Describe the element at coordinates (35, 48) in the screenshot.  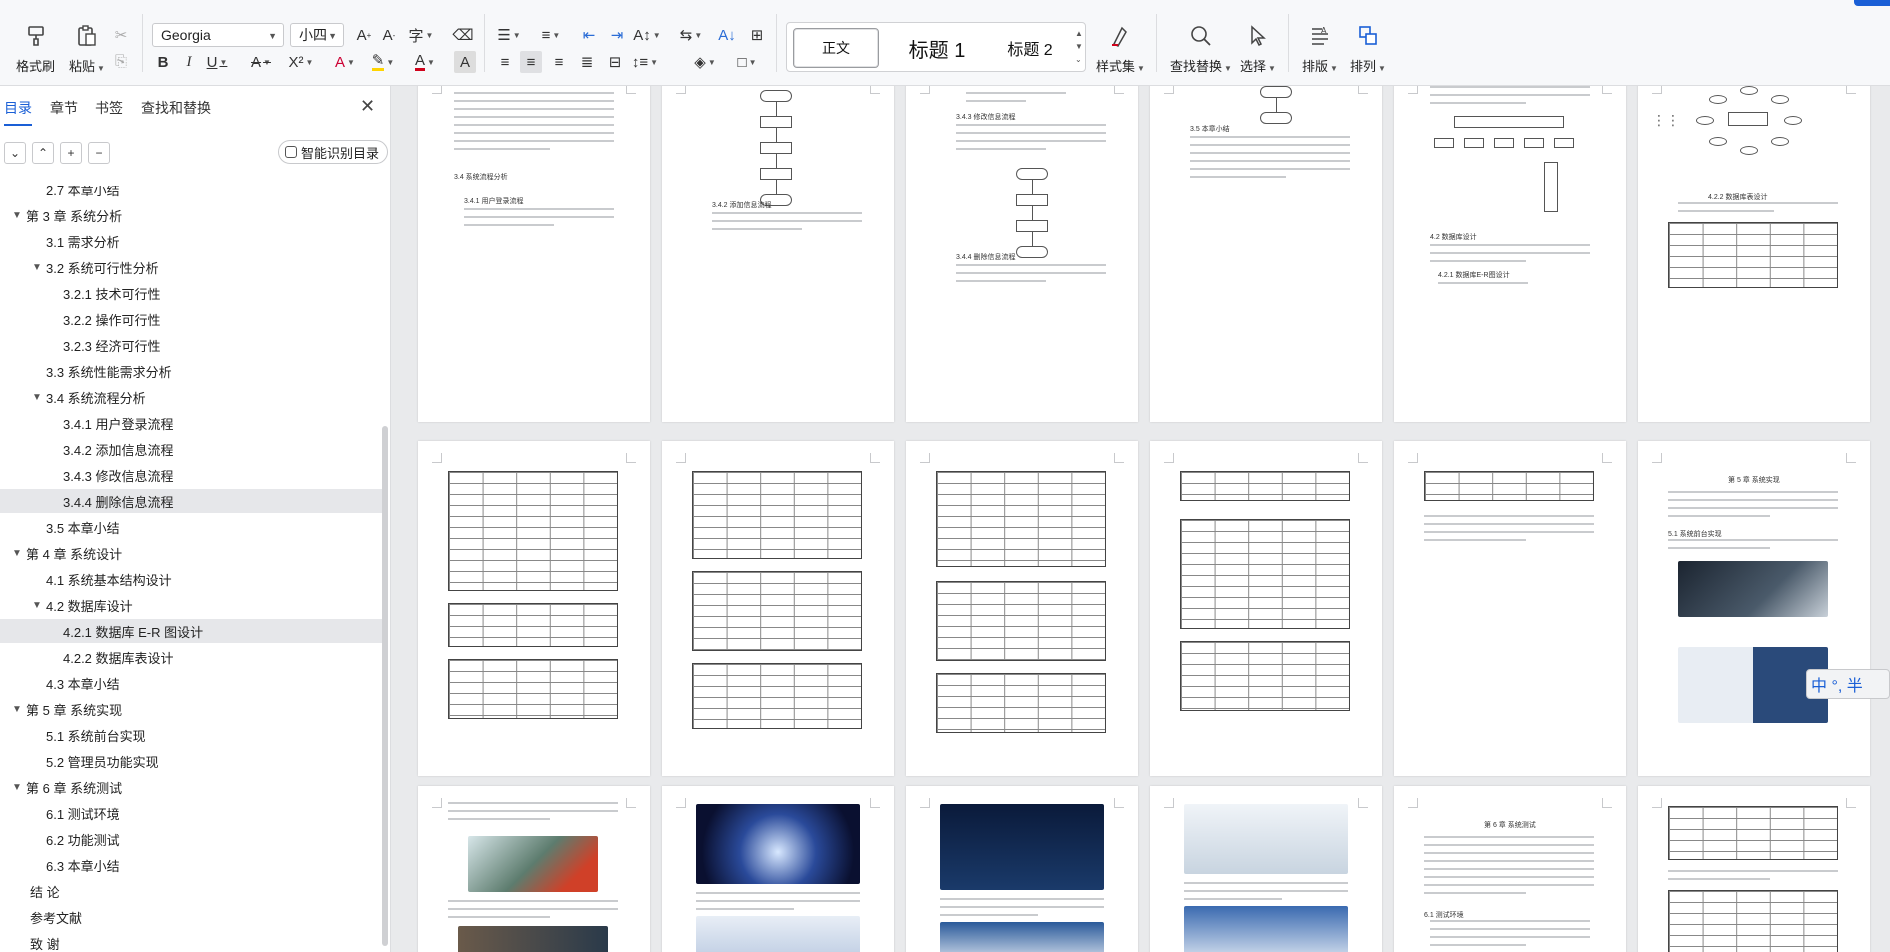
I see `format-painter-button: 格式刷` at that location.